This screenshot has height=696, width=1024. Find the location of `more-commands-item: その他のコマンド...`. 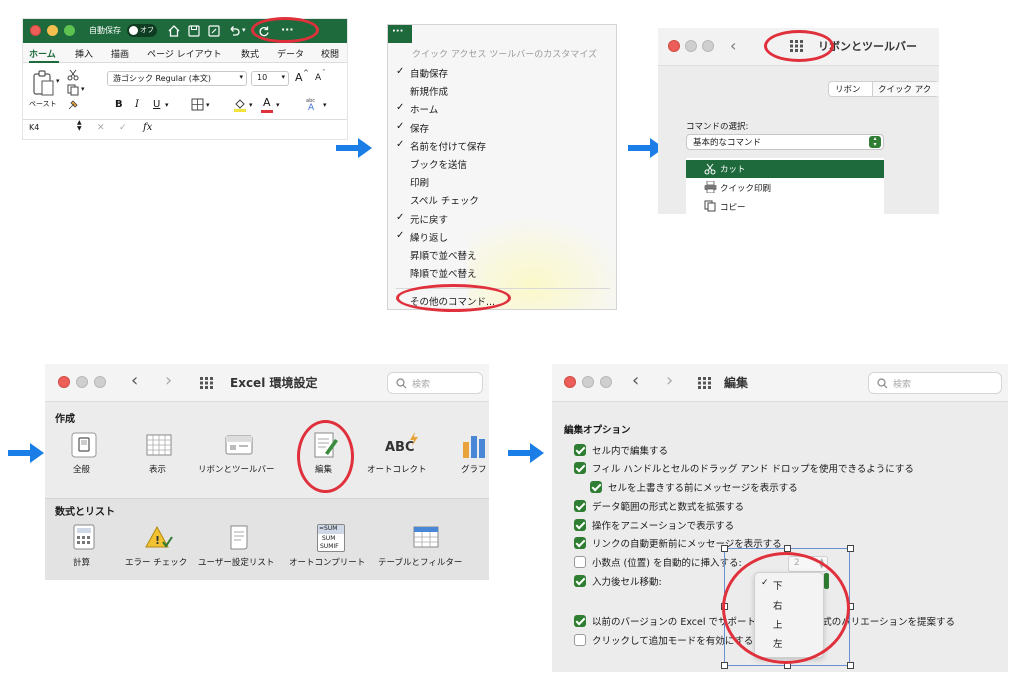

more-commands-item: その他のコマンド... is located at coordinates (452, 301).